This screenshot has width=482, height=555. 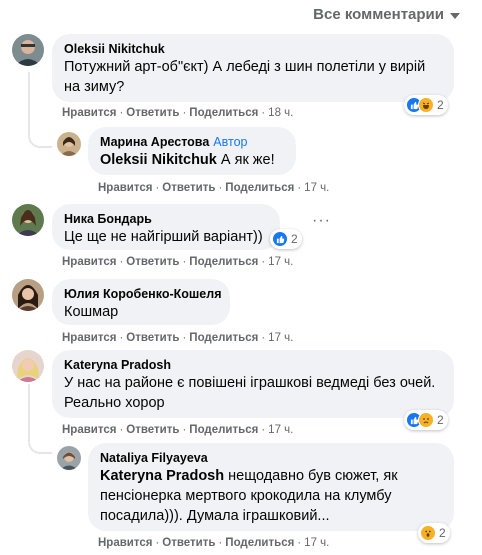 I want to click on comment-text: Oleksii Nikitchuk А як же!, so click(x=192, y=160).